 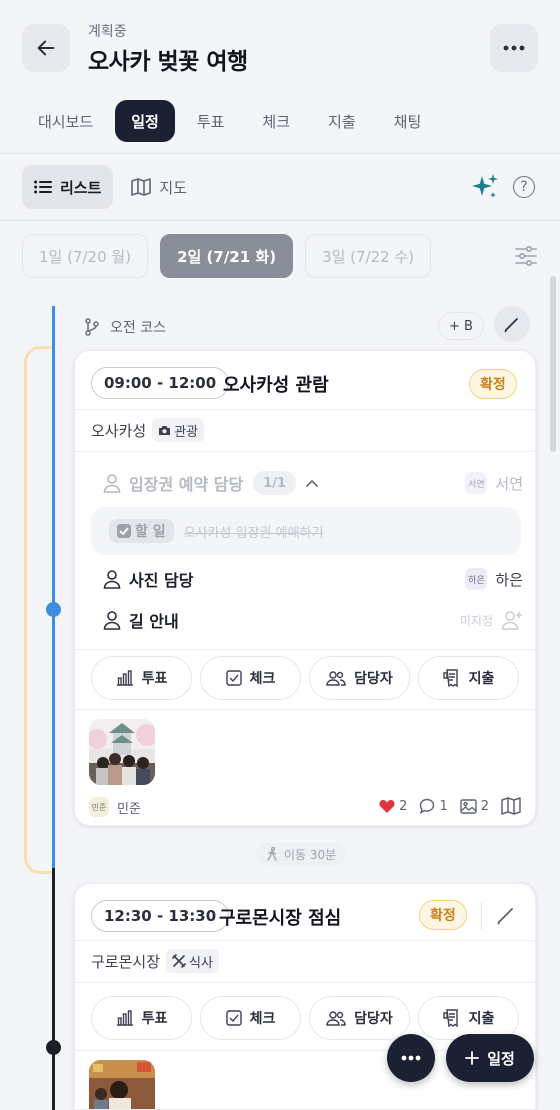 I want to click on like-count: 2, so click(x=403, y=806).